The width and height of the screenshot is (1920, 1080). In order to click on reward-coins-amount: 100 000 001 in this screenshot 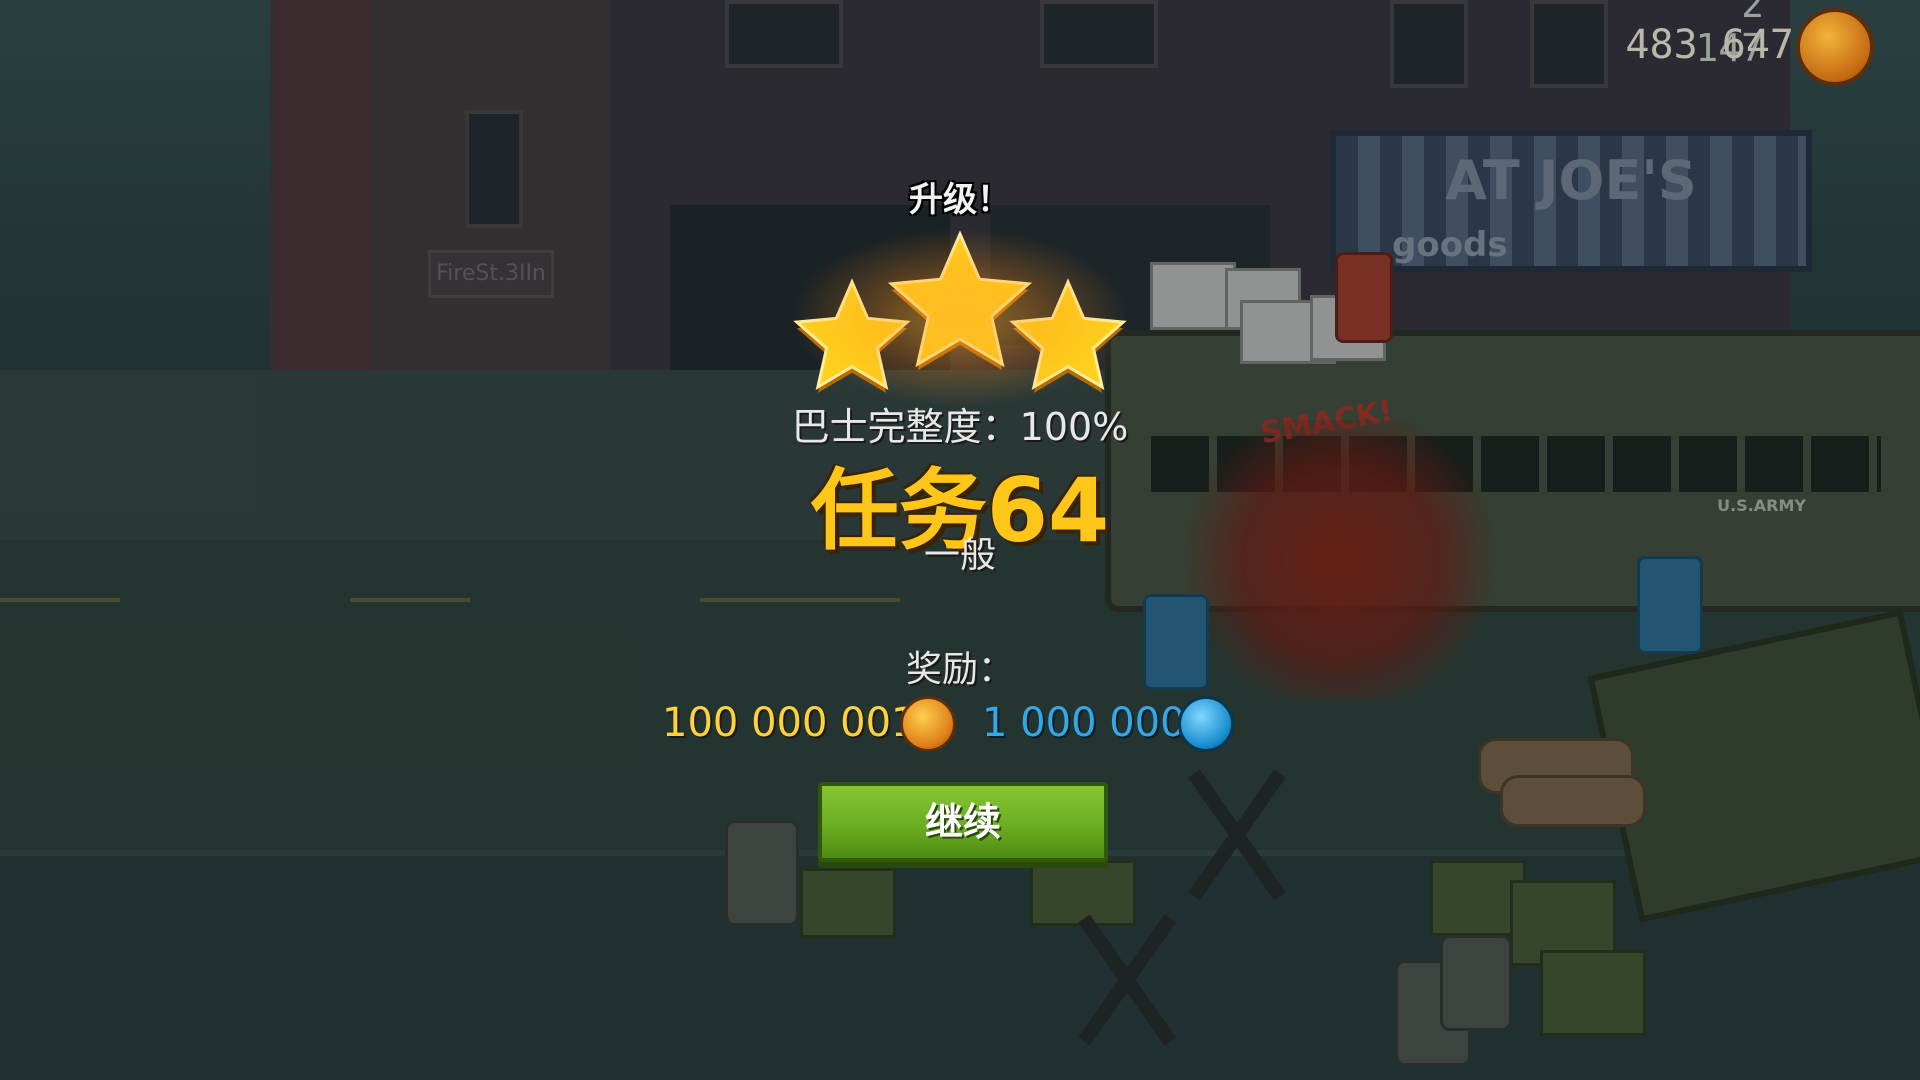, I will do `click(789, 723)`.